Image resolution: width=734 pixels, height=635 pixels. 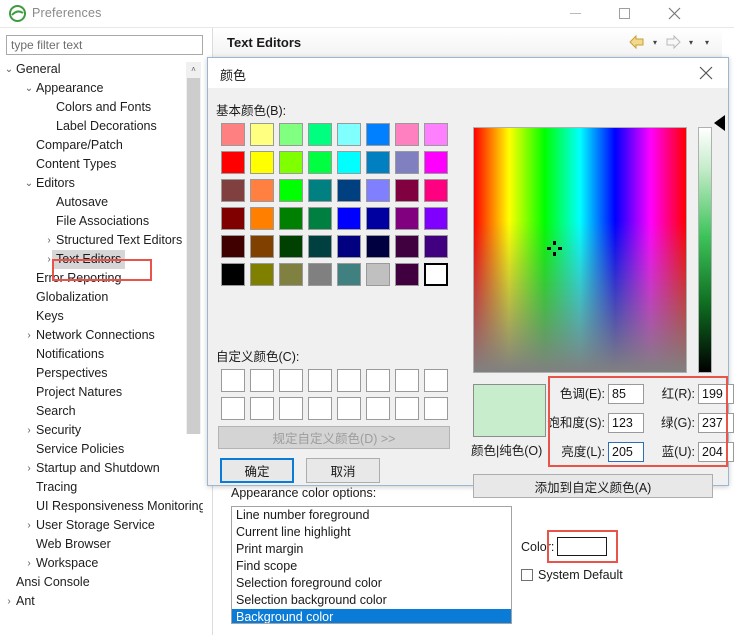 I want to click on luminance-slider, so click(x=705, y=250).